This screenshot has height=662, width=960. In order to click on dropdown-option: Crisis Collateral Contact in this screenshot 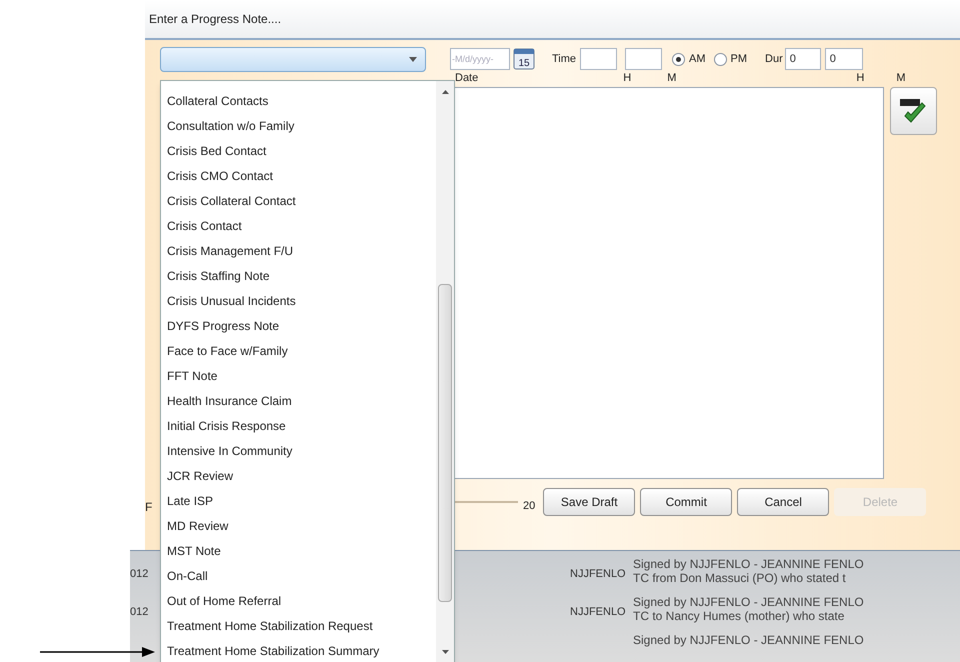, I will do `click(301, 200)`.